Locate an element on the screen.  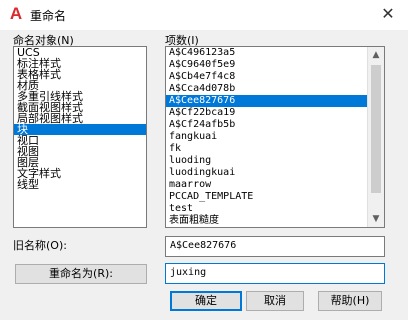
scroll-up-icon: ▲ is located at coordinates (376, 55).